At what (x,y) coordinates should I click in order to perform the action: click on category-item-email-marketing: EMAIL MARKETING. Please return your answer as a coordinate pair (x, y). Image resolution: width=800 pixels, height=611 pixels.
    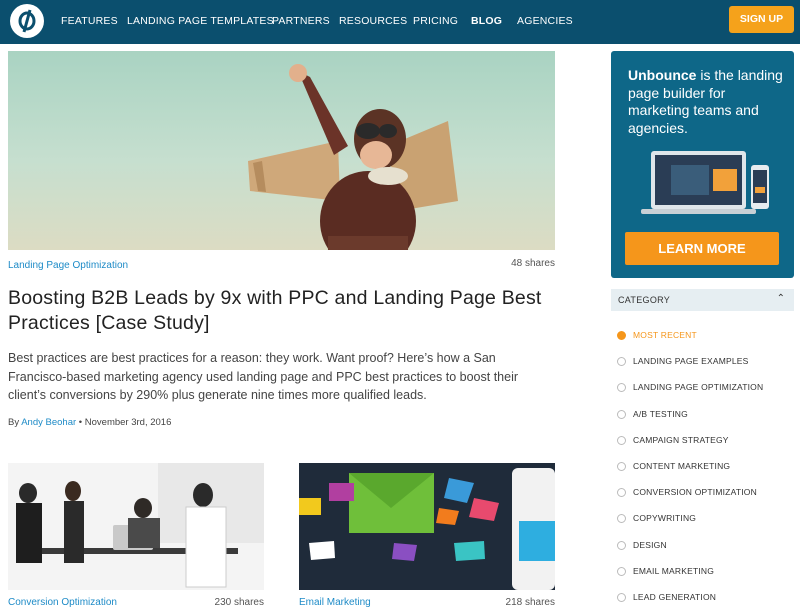
    Looking at the image, I should click on (707, 578).